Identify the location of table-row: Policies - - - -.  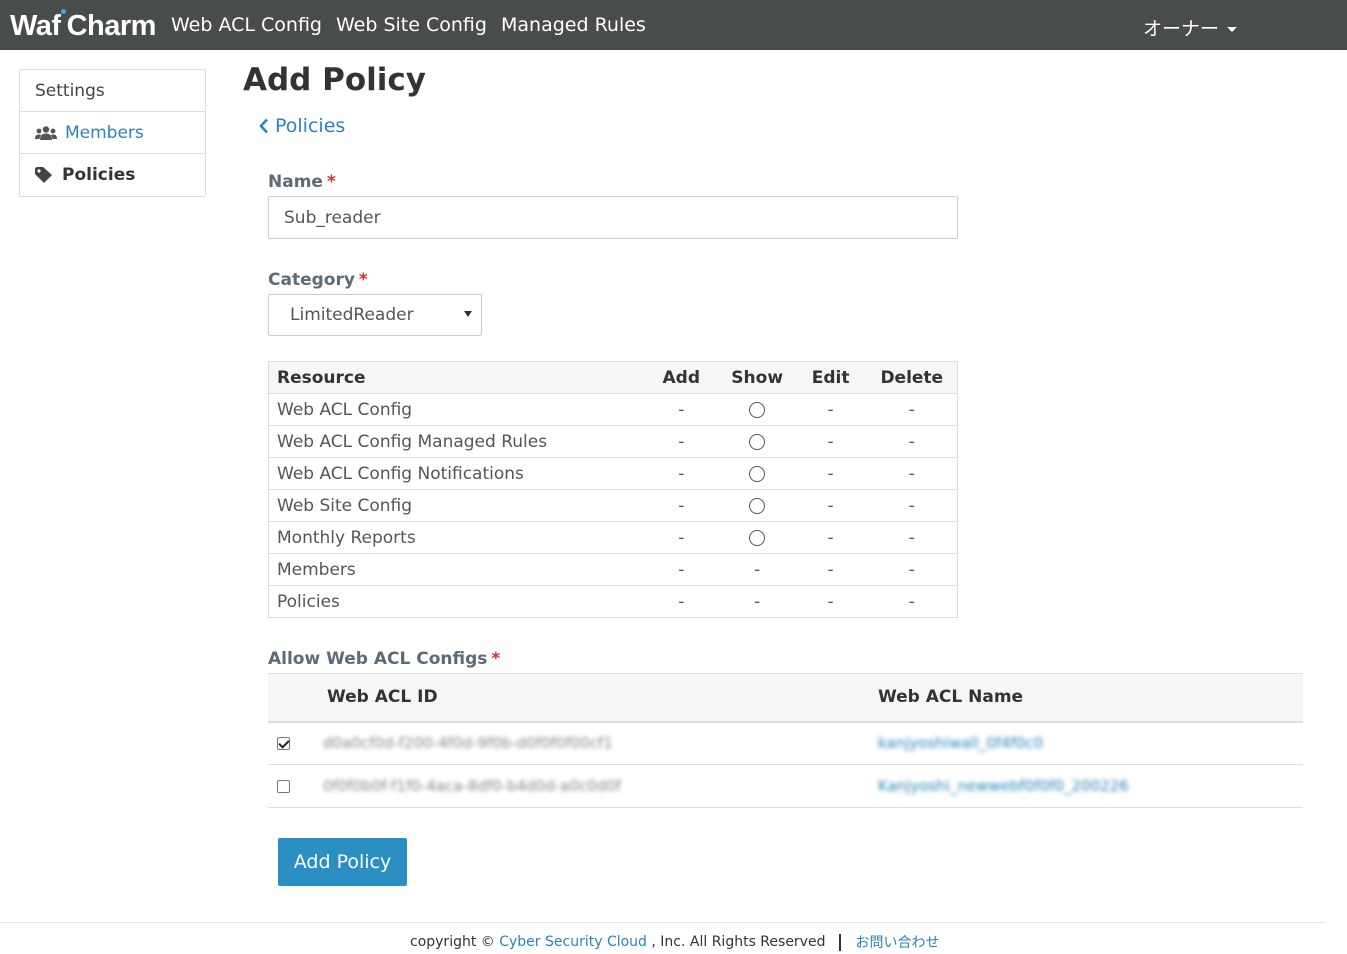
(613, 602).